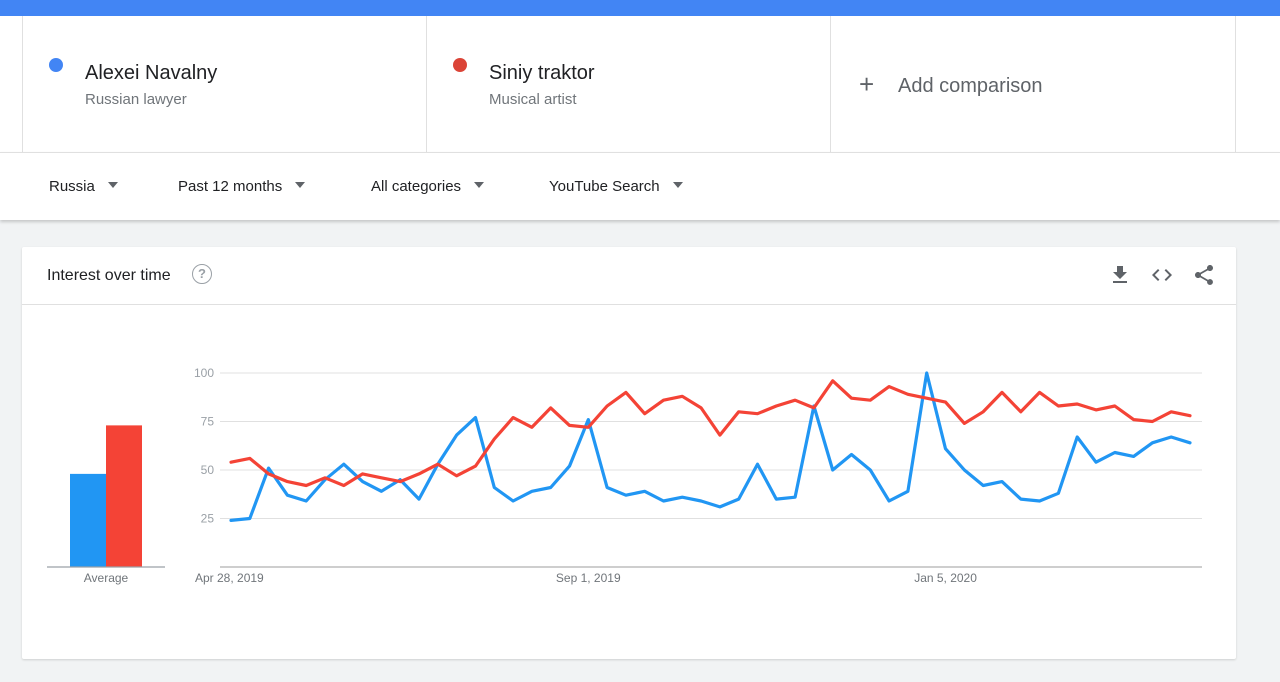 The width and height of the screenshot is (1280, 682). Describe the element at coordinates (202, 274) in the screenshot. I see `help-icon: ?` at that location.